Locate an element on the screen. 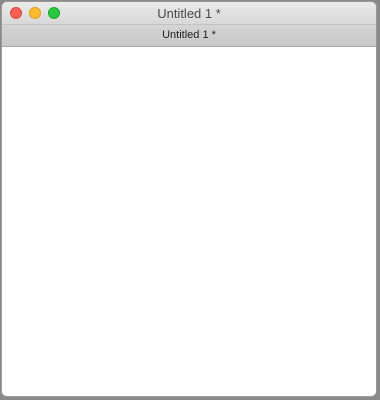 Image resolution: width=380 pixels, height=400 pixels. tab-document: Untitled 1 * is located at coordinates (189, 35).